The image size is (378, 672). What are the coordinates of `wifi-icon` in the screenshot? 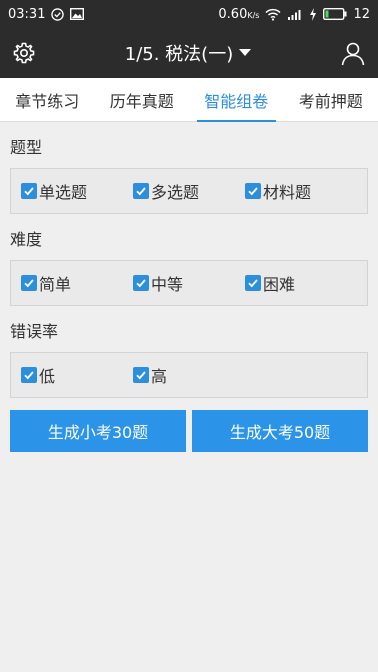 It's located at (273, 14).